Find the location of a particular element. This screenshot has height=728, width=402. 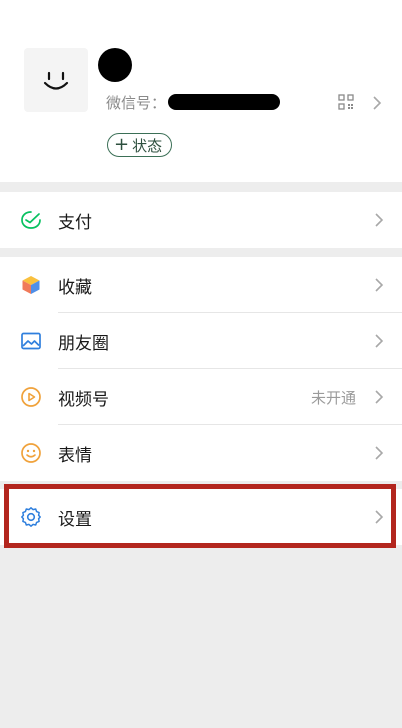

picture-icon is located at coordinates (31, 341).